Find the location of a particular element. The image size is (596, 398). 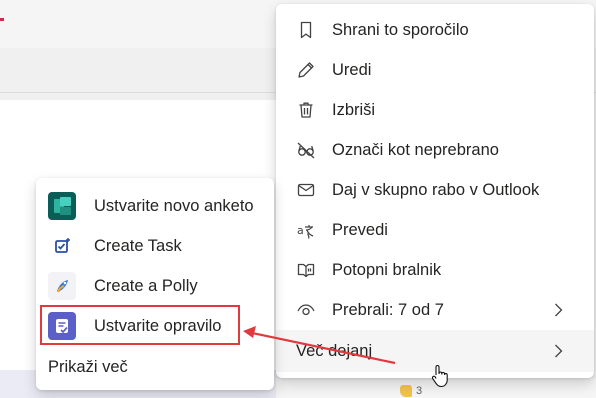

submenu-item-new-poll: Ustvarite novo anketo is located at coordinates (155, 206).